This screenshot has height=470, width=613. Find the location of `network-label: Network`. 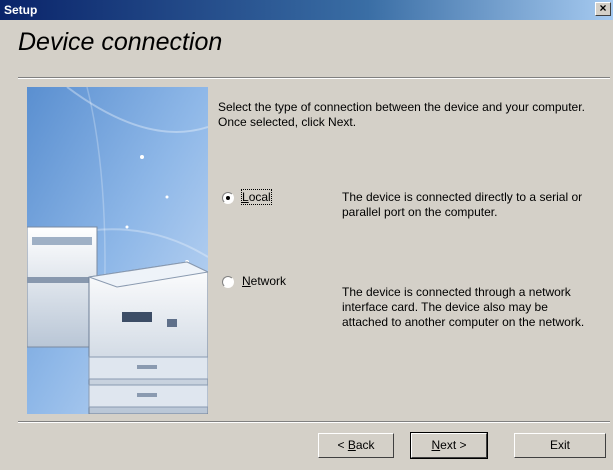

network-label: Network is located at coordinates (264, 281).